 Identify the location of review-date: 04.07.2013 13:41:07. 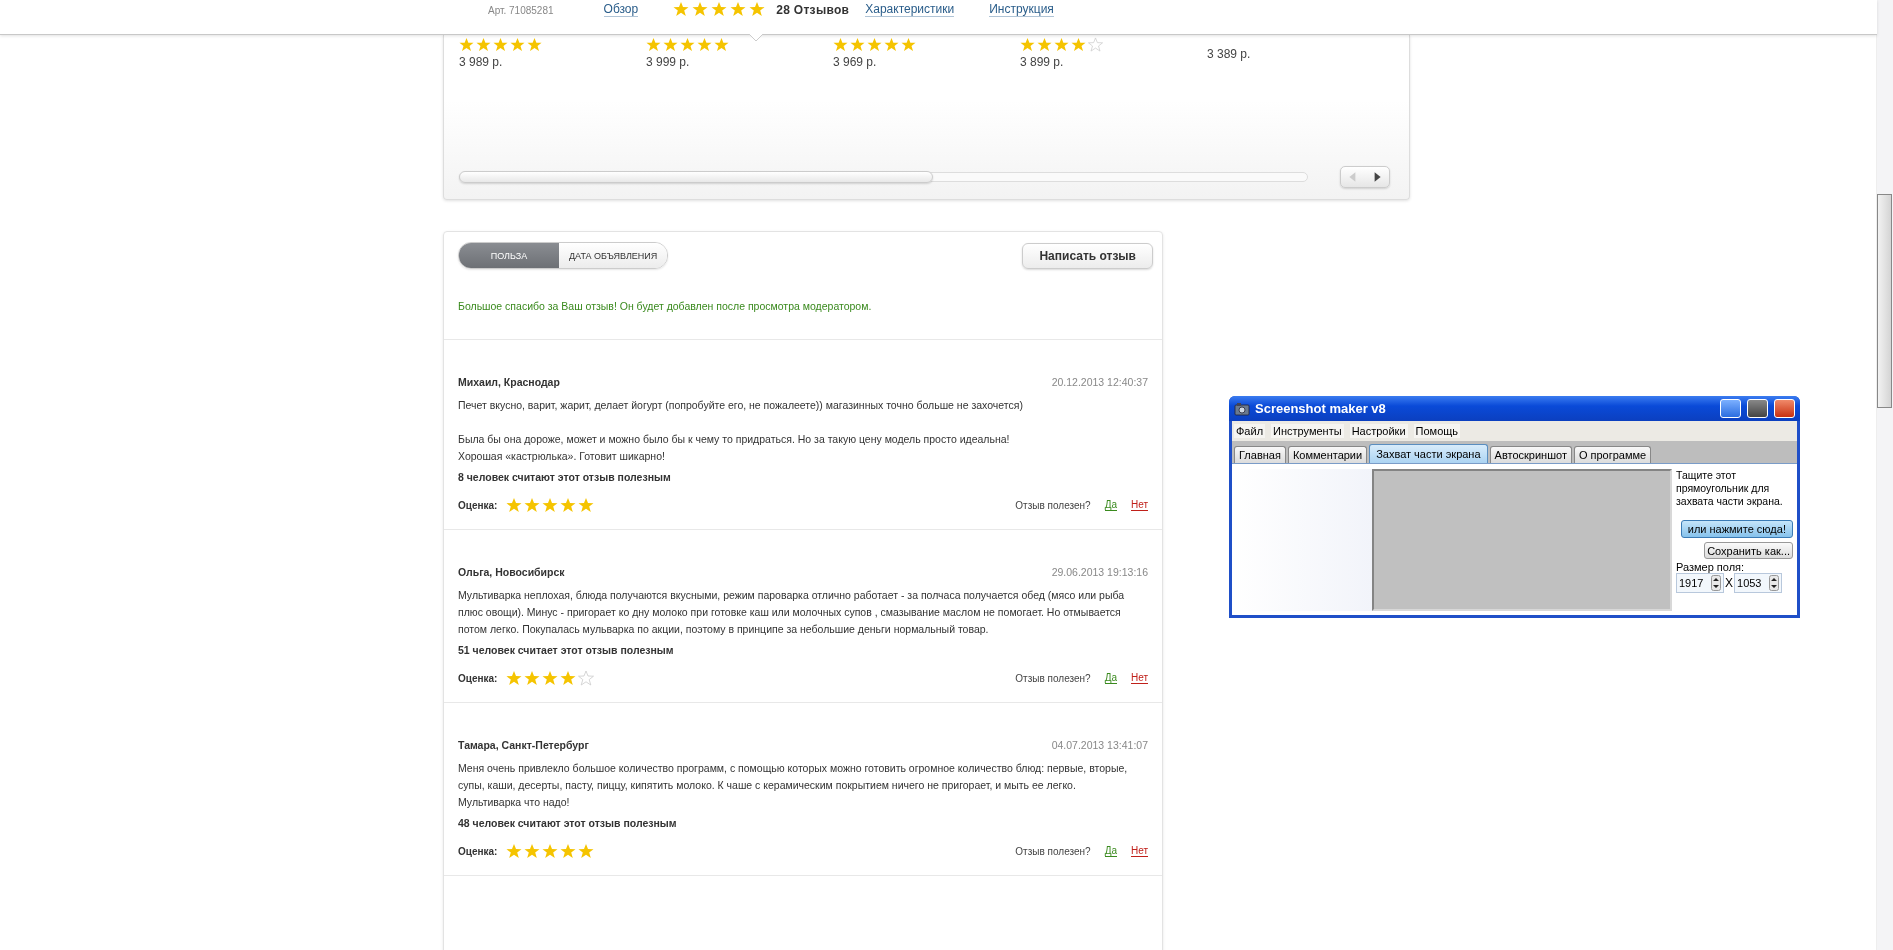
(1099, 745).